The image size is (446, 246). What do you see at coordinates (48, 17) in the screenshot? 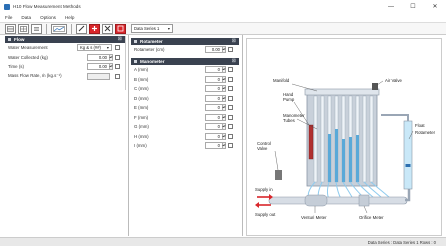
I see `menu-options: Options` at bounding box center [48, 17].